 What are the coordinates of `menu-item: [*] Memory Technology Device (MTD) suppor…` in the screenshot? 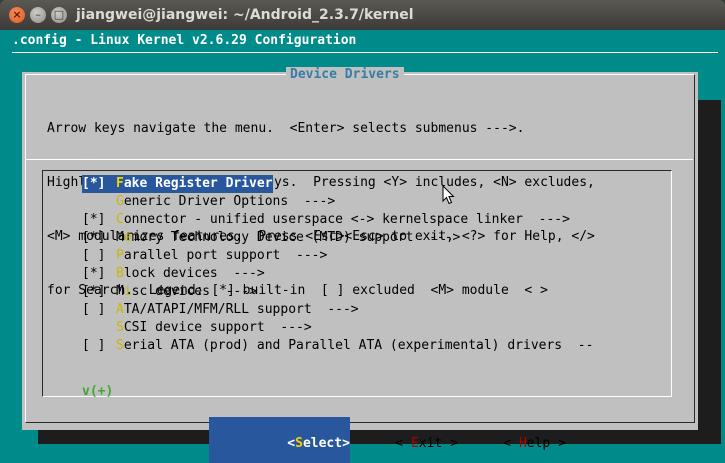 It's located at (377, 238).